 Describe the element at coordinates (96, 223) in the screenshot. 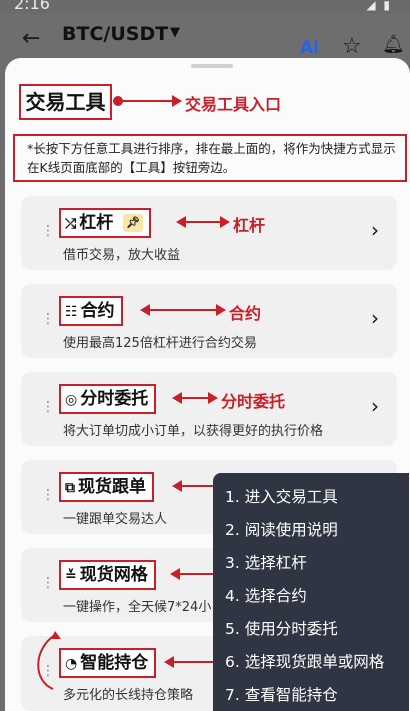

I see `tool-name: 杠杆` at that location.